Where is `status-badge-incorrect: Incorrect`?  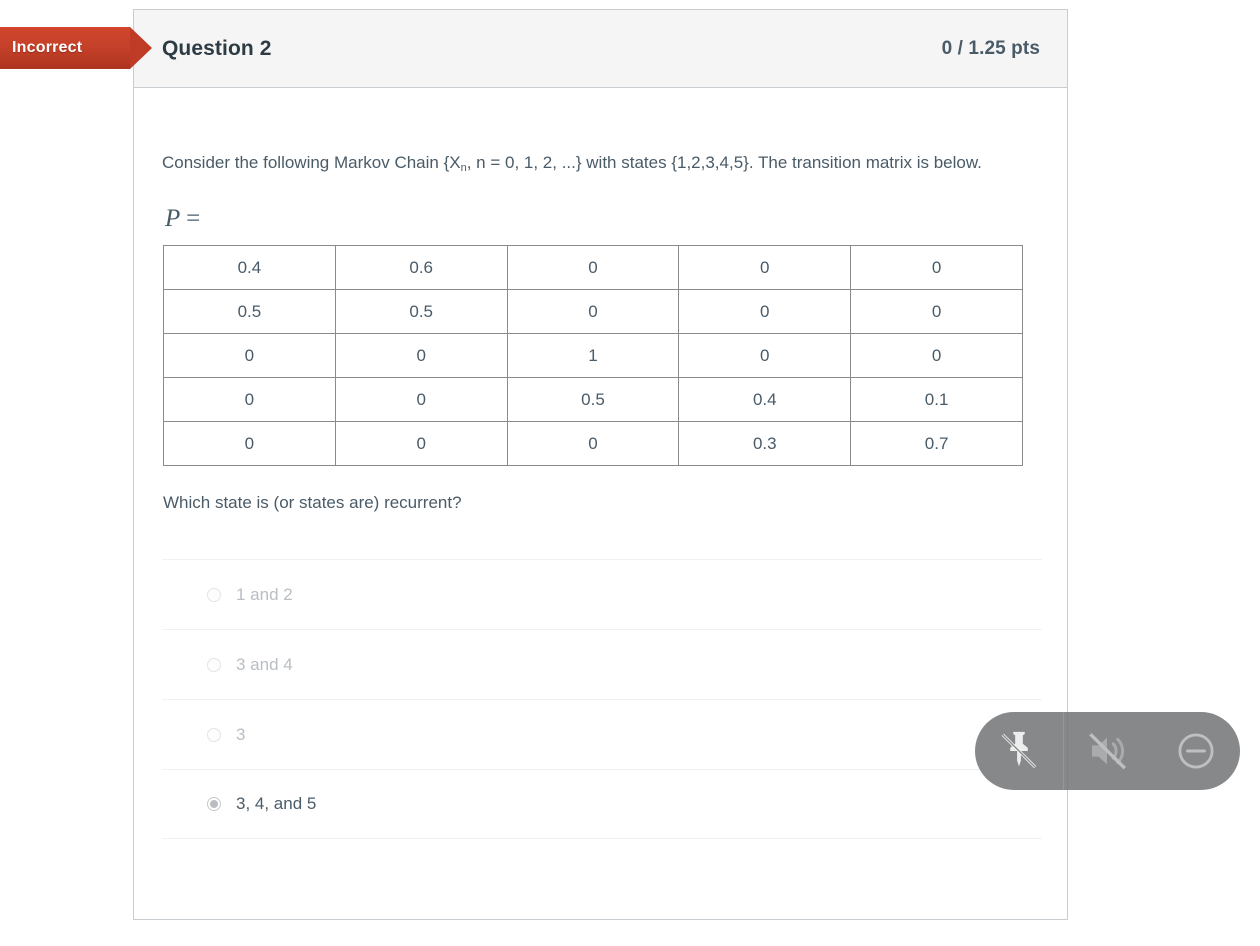 status-badge-incorrect: Incorrect is located at coordinates (76, 48).